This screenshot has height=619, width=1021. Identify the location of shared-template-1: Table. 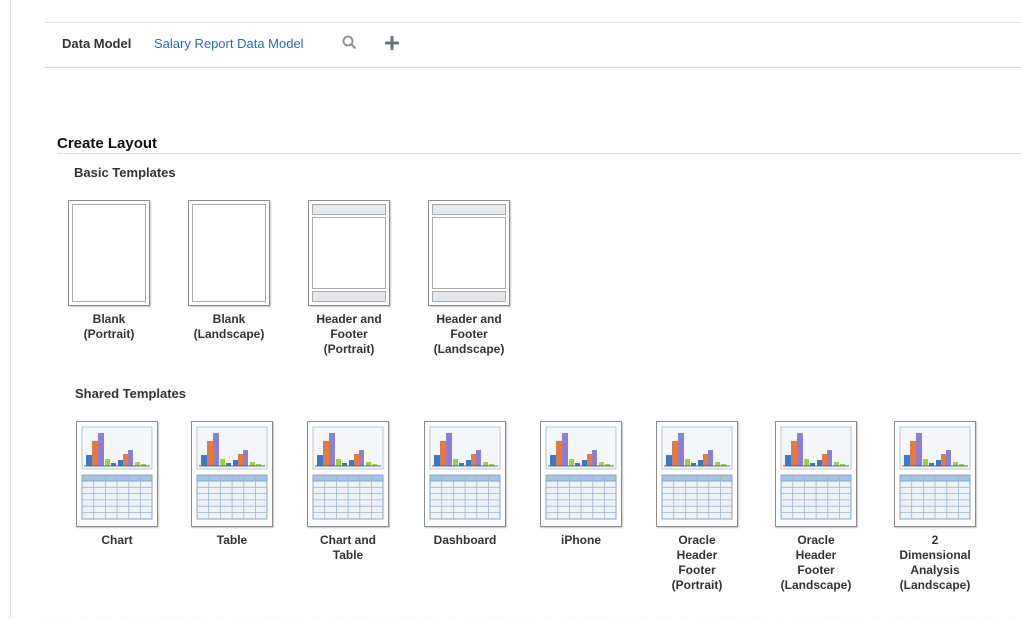
(232, 484).